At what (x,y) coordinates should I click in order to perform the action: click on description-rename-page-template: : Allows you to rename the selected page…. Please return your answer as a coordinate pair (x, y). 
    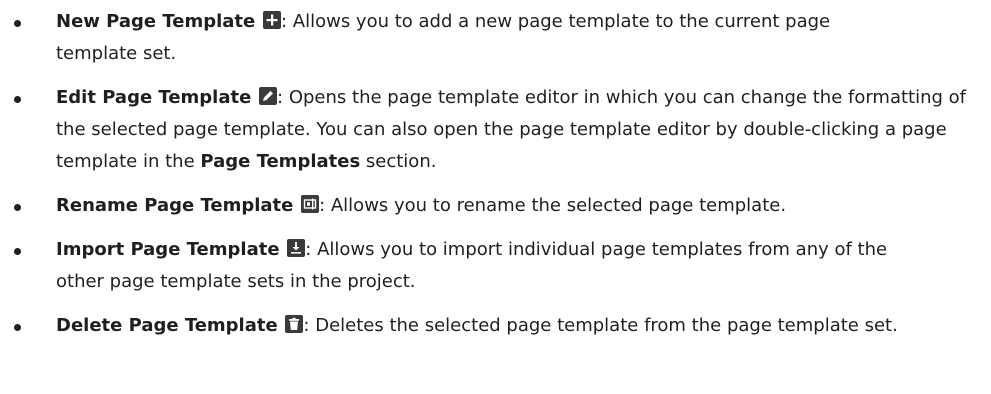
    Looking at the image, I should click on (553, 205).